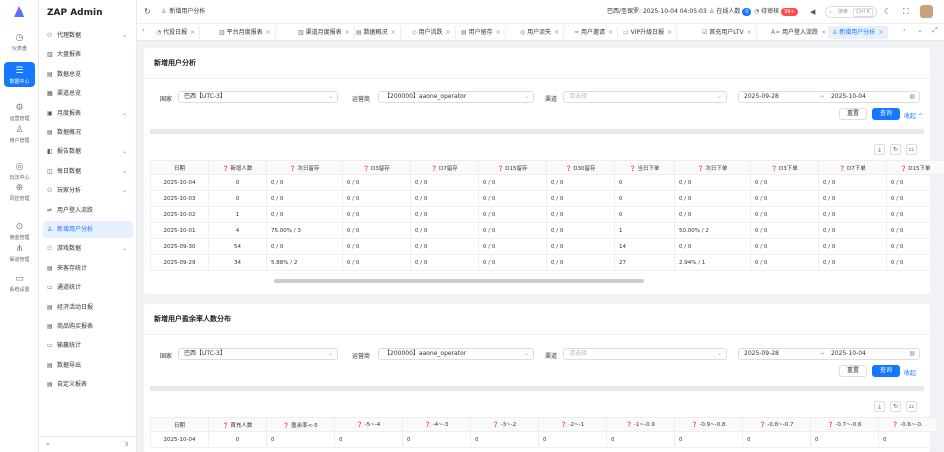 The width and height of the screenshot is (944, 452). I want to click on collapse-link: 收起 ^, so click(913, 115).